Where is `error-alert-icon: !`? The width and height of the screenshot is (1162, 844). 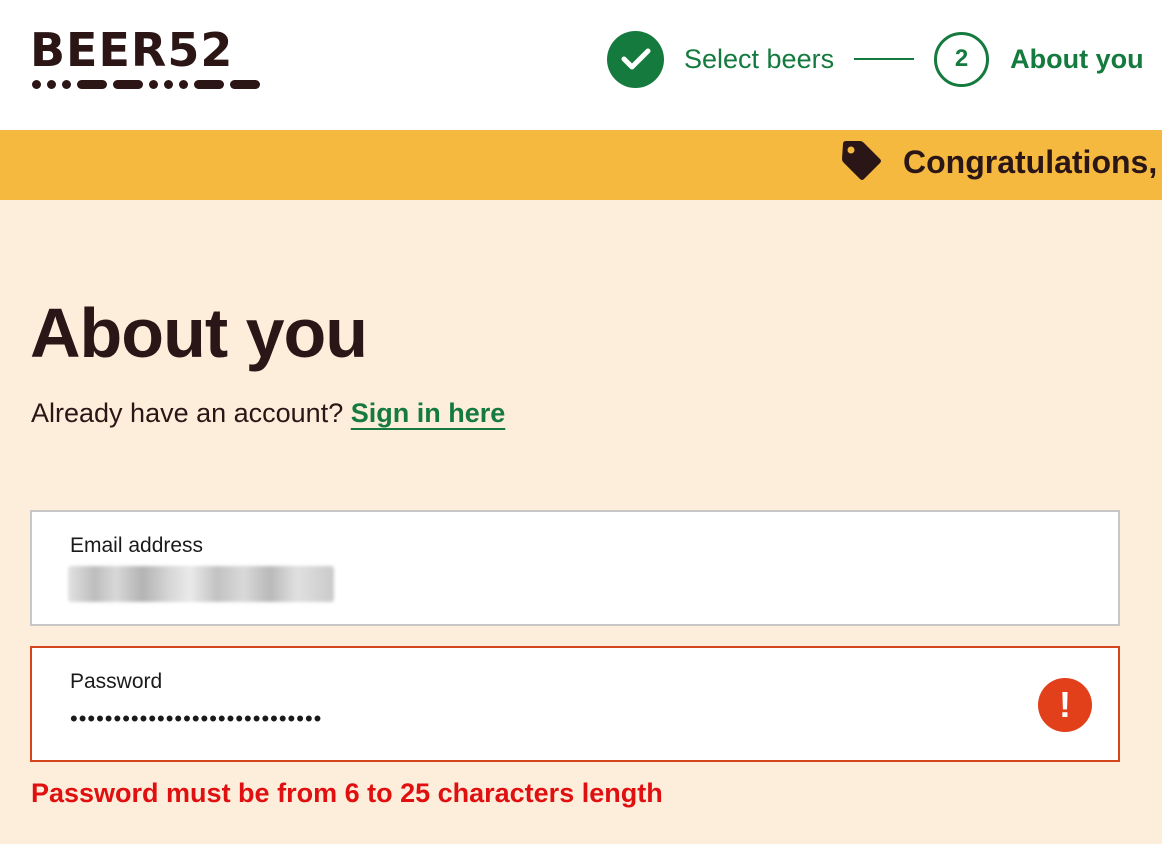 error-alert-icon: ! is located at coordinates (1065, 705).